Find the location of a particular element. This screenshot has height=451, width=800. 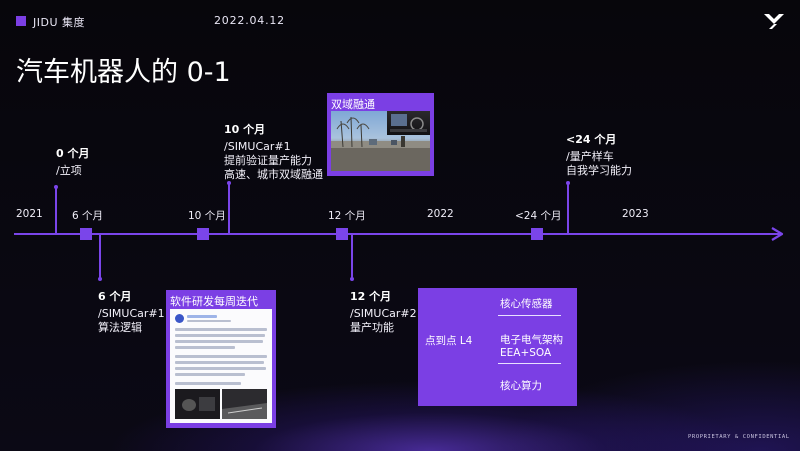

axis-label-24m: <24 个月 is located at coordinates (538, 216).